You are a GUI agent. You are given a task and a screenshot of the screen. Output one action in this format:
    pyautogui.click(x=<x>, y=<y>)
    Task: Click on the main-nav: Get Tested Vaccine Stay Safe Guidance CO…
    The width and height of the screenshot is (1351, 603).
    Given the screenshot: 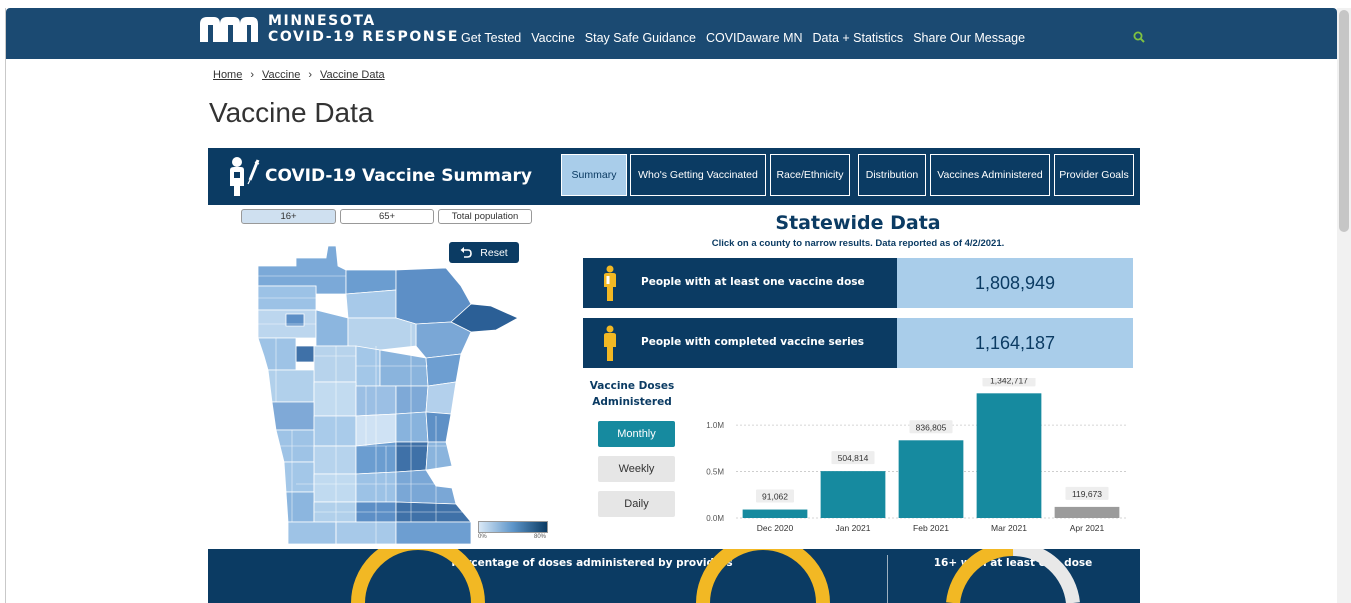 What is the action you would take?
    pyautogui.click(x=743, y=38)
    